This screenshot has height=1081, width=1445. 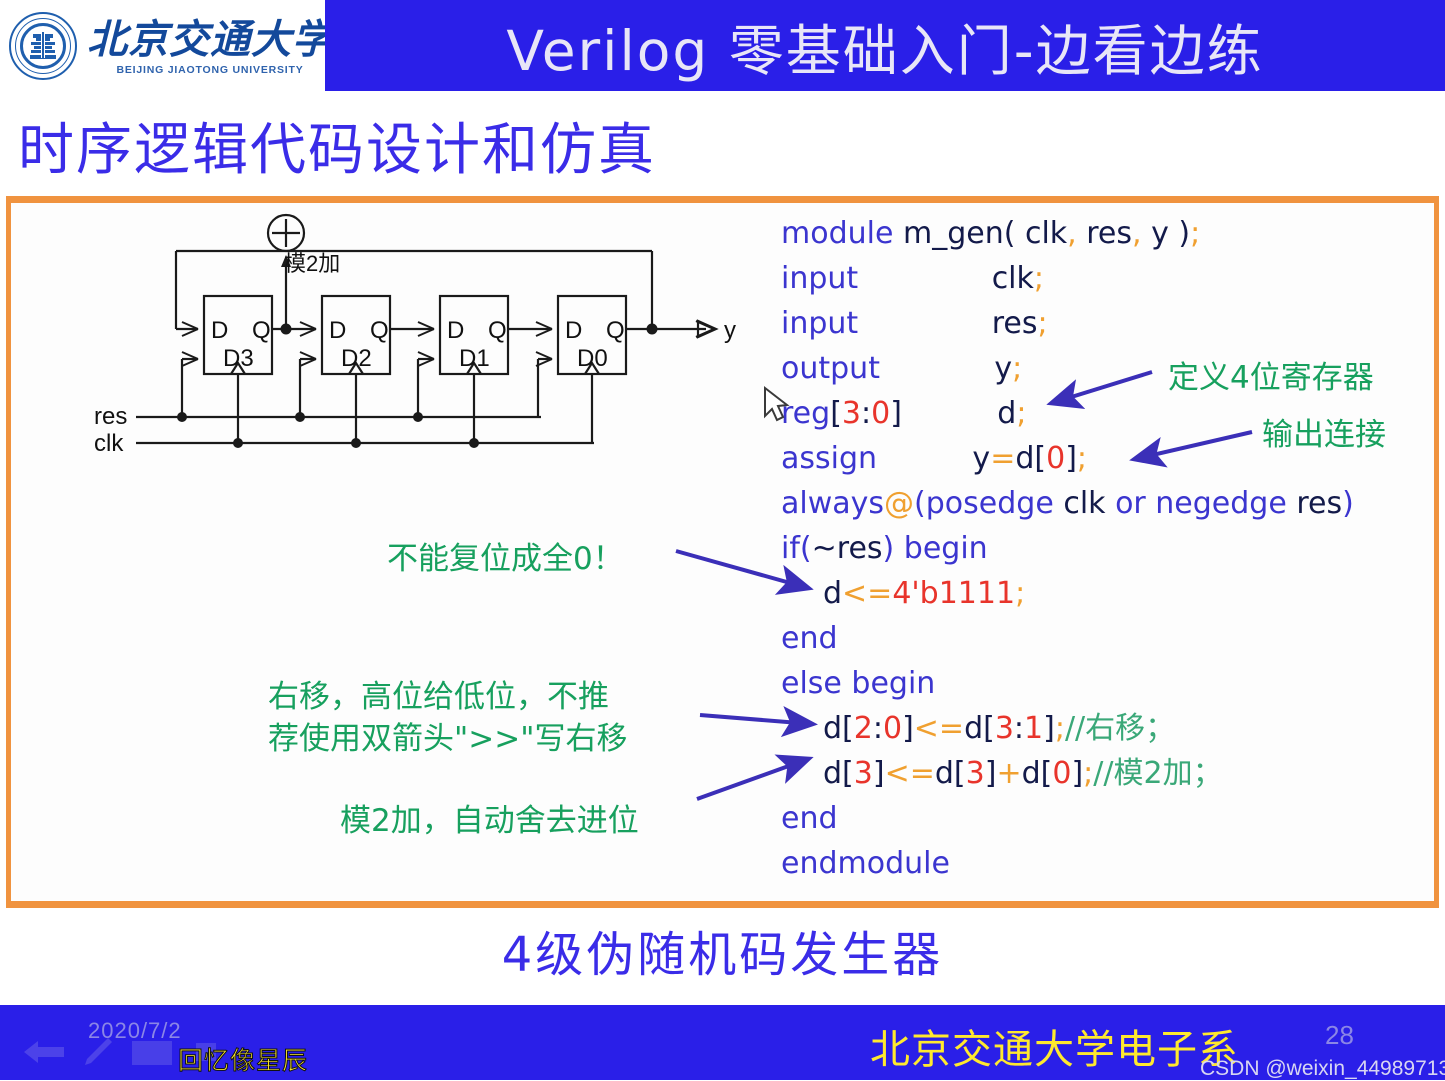 What do you see at coordinates (455, 330) in the screenshot?
I see `ff-d1-d-pin: D` at bounding box center [455, 330].